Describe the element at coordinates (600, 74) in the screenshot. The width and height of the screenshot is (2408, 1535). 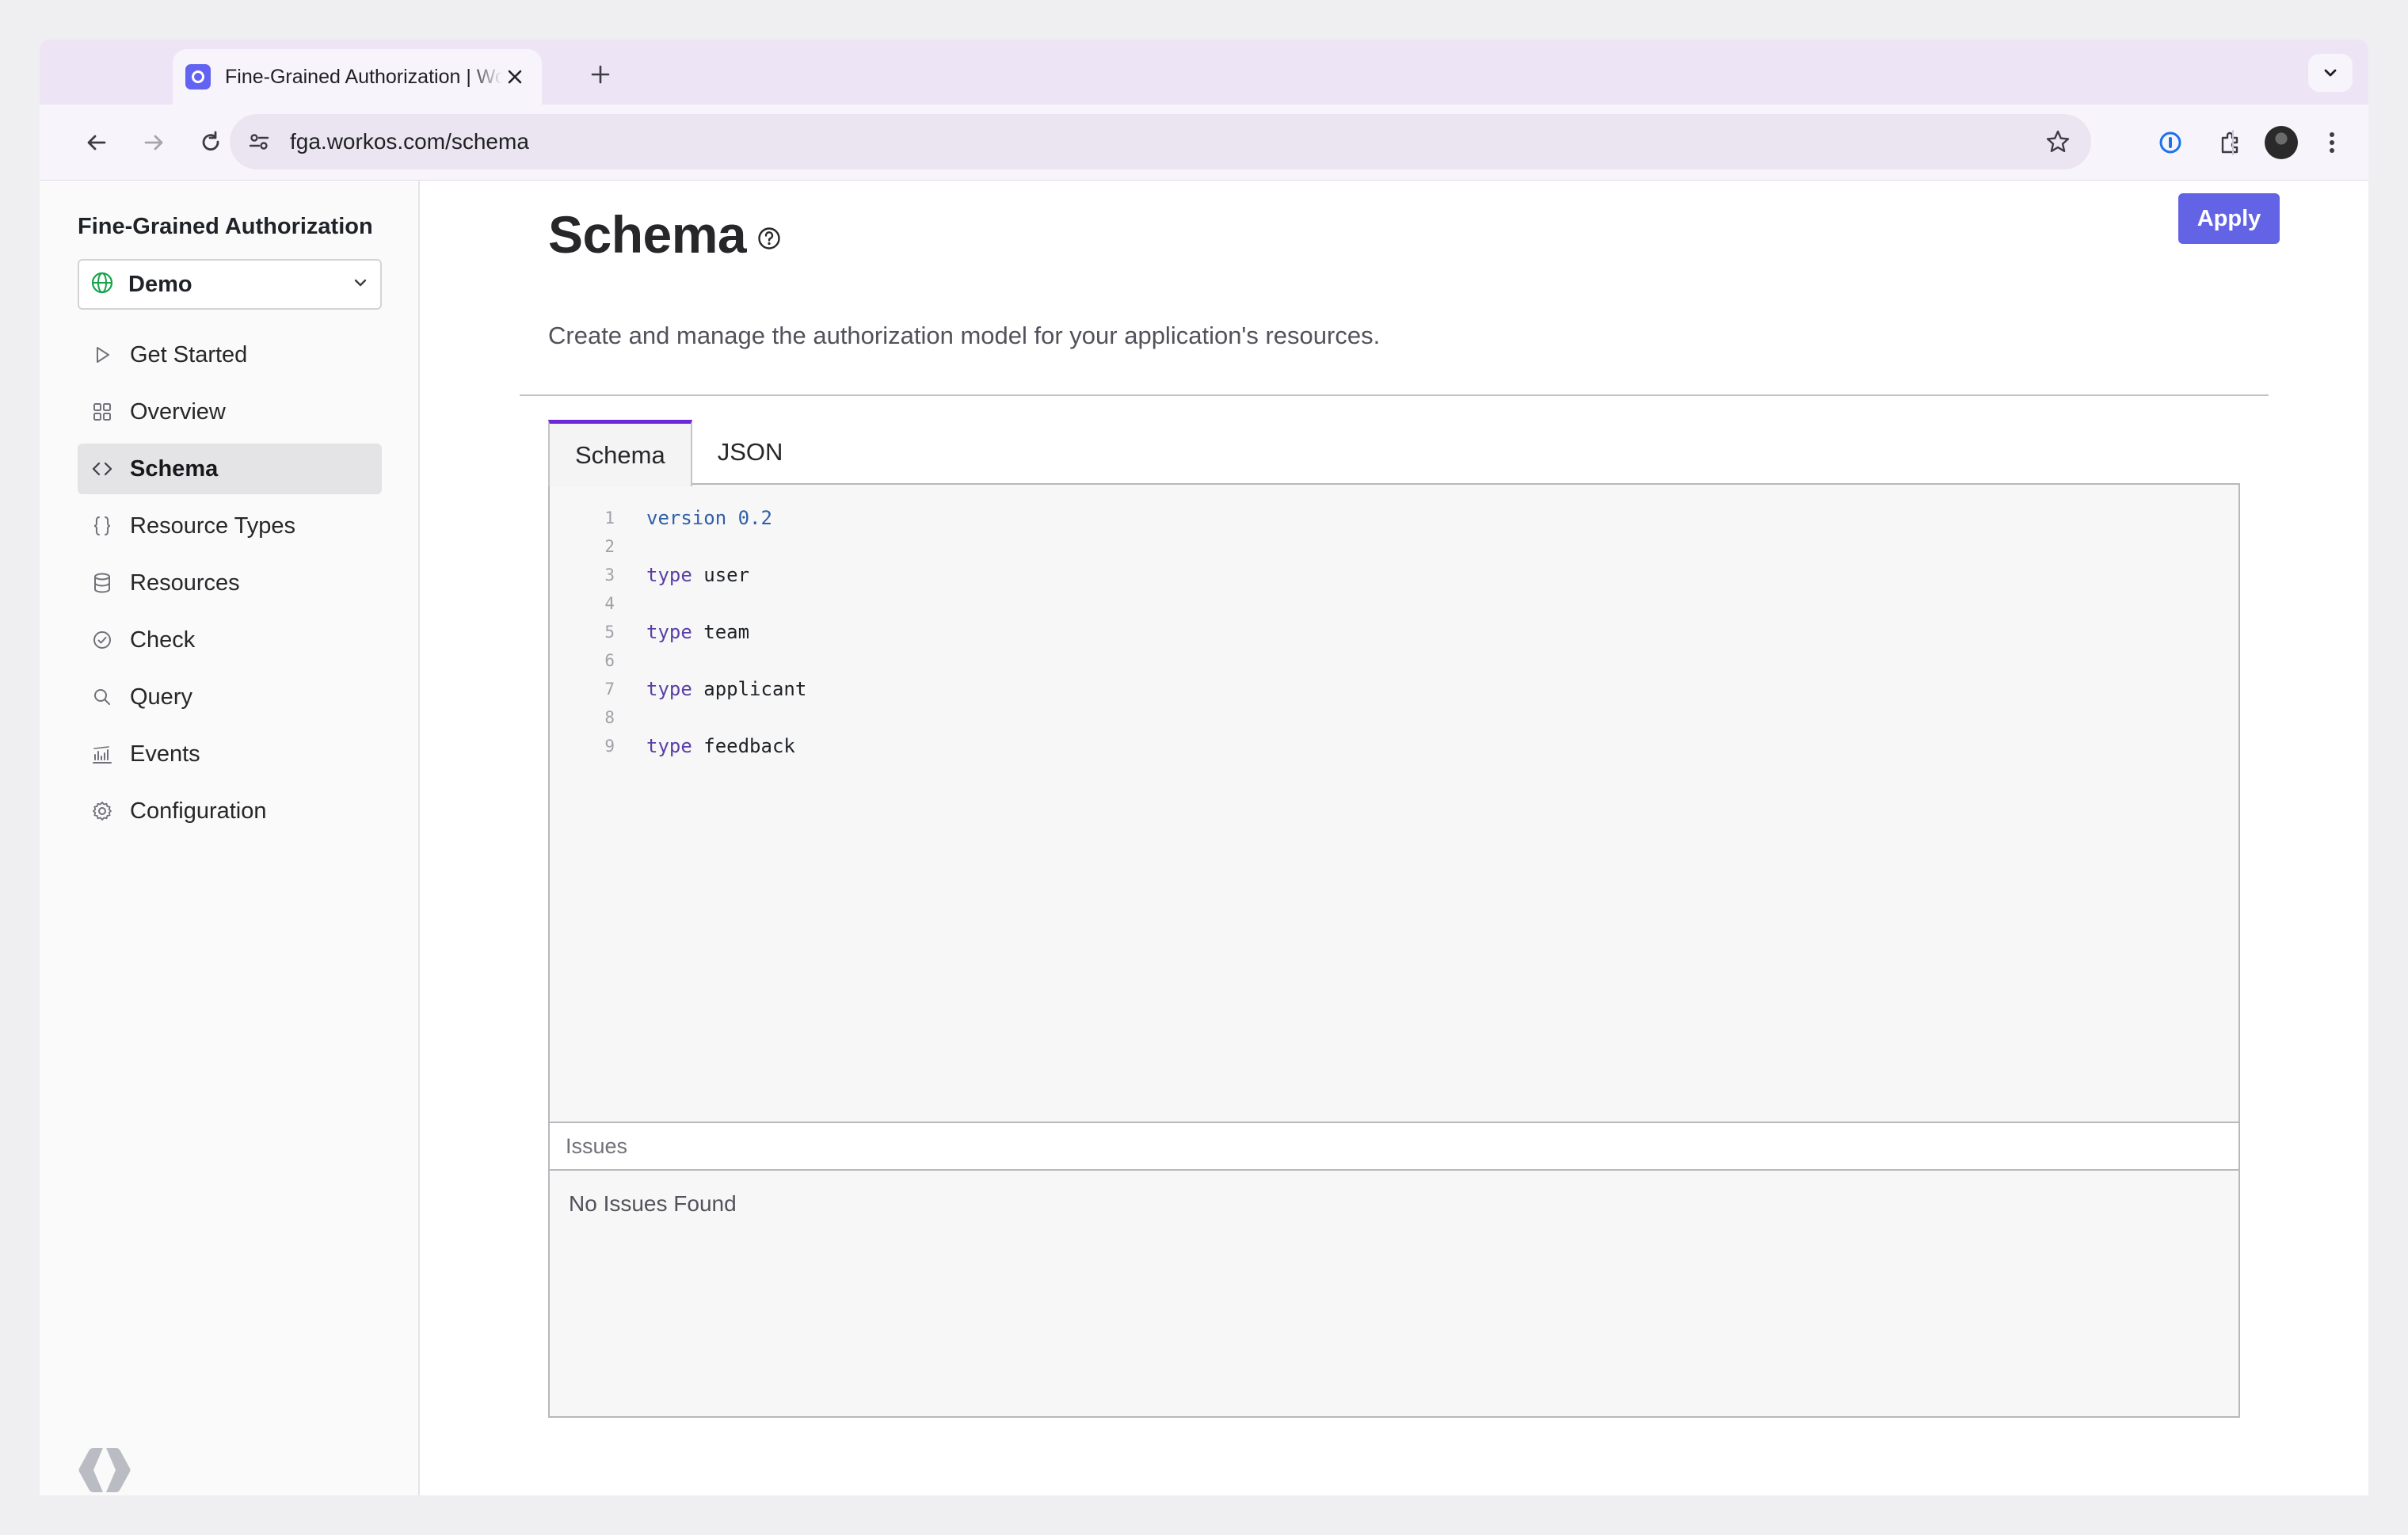
I see `new-tab-plus-icon` at that location.